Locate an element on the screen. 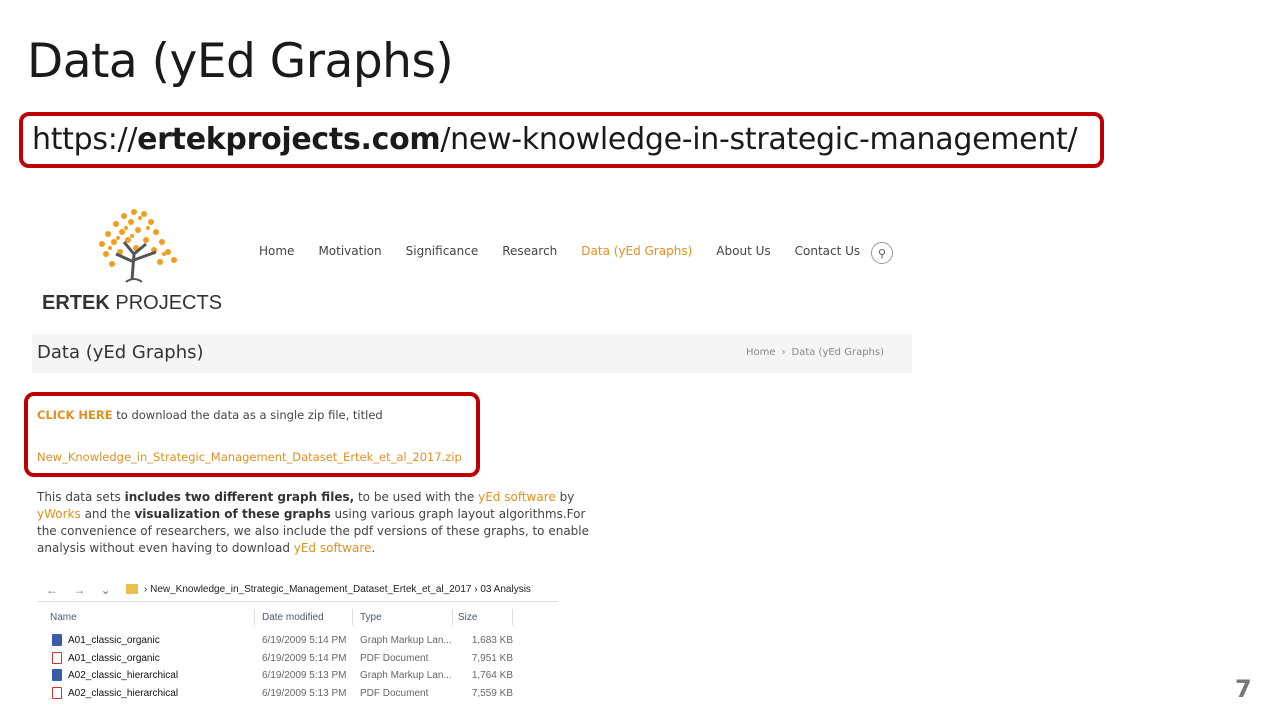  explorer-column-headers: Name Date modified Type Size is located at coordinates (298, 618).